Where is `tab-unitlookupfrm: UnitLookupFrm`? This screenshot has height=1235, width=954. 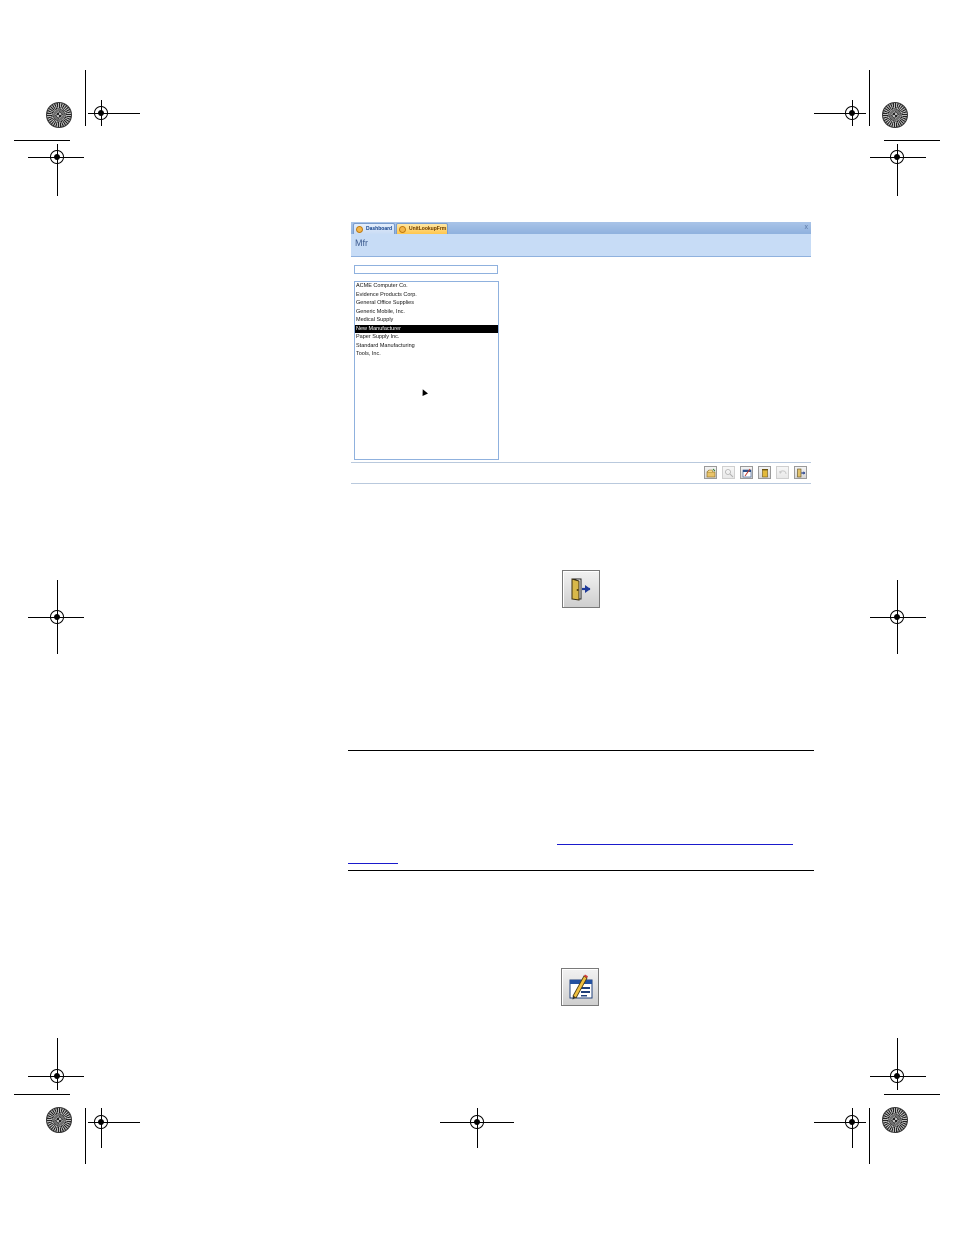
tab-unitlookupfrm: UnitLookupFrm is located at coordinates (422, 228).